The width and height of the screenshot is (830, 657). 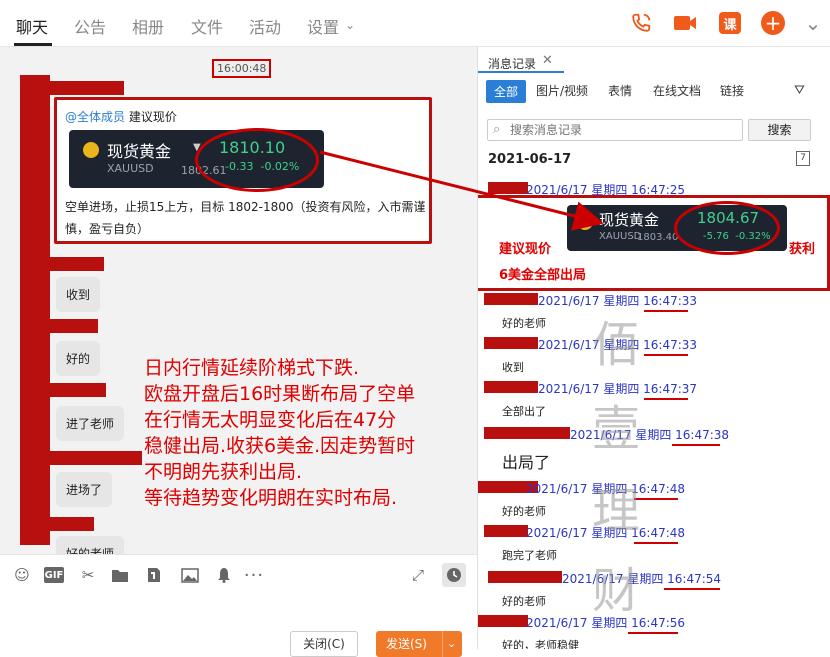 I want to click on watermark-char: 理, so click(x=615, y=511).